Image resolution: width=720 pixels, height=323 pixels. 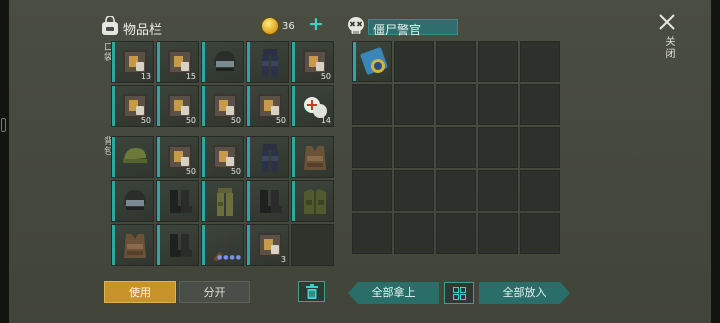 What do you see at coordinates (222, 245) in the screenshot?
I see `backpack-slot: ●●●●` at bounding box center [222, 245].